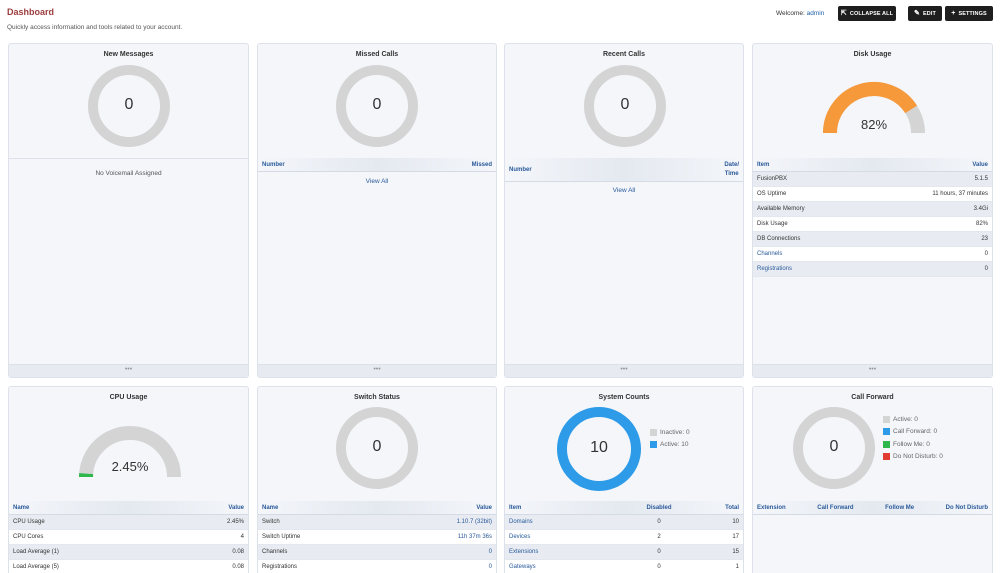  What do you see at coordinates (377, 54) in the screenshot?
I see `widget-title: Missed Calls` at bounding box center [377, 54].